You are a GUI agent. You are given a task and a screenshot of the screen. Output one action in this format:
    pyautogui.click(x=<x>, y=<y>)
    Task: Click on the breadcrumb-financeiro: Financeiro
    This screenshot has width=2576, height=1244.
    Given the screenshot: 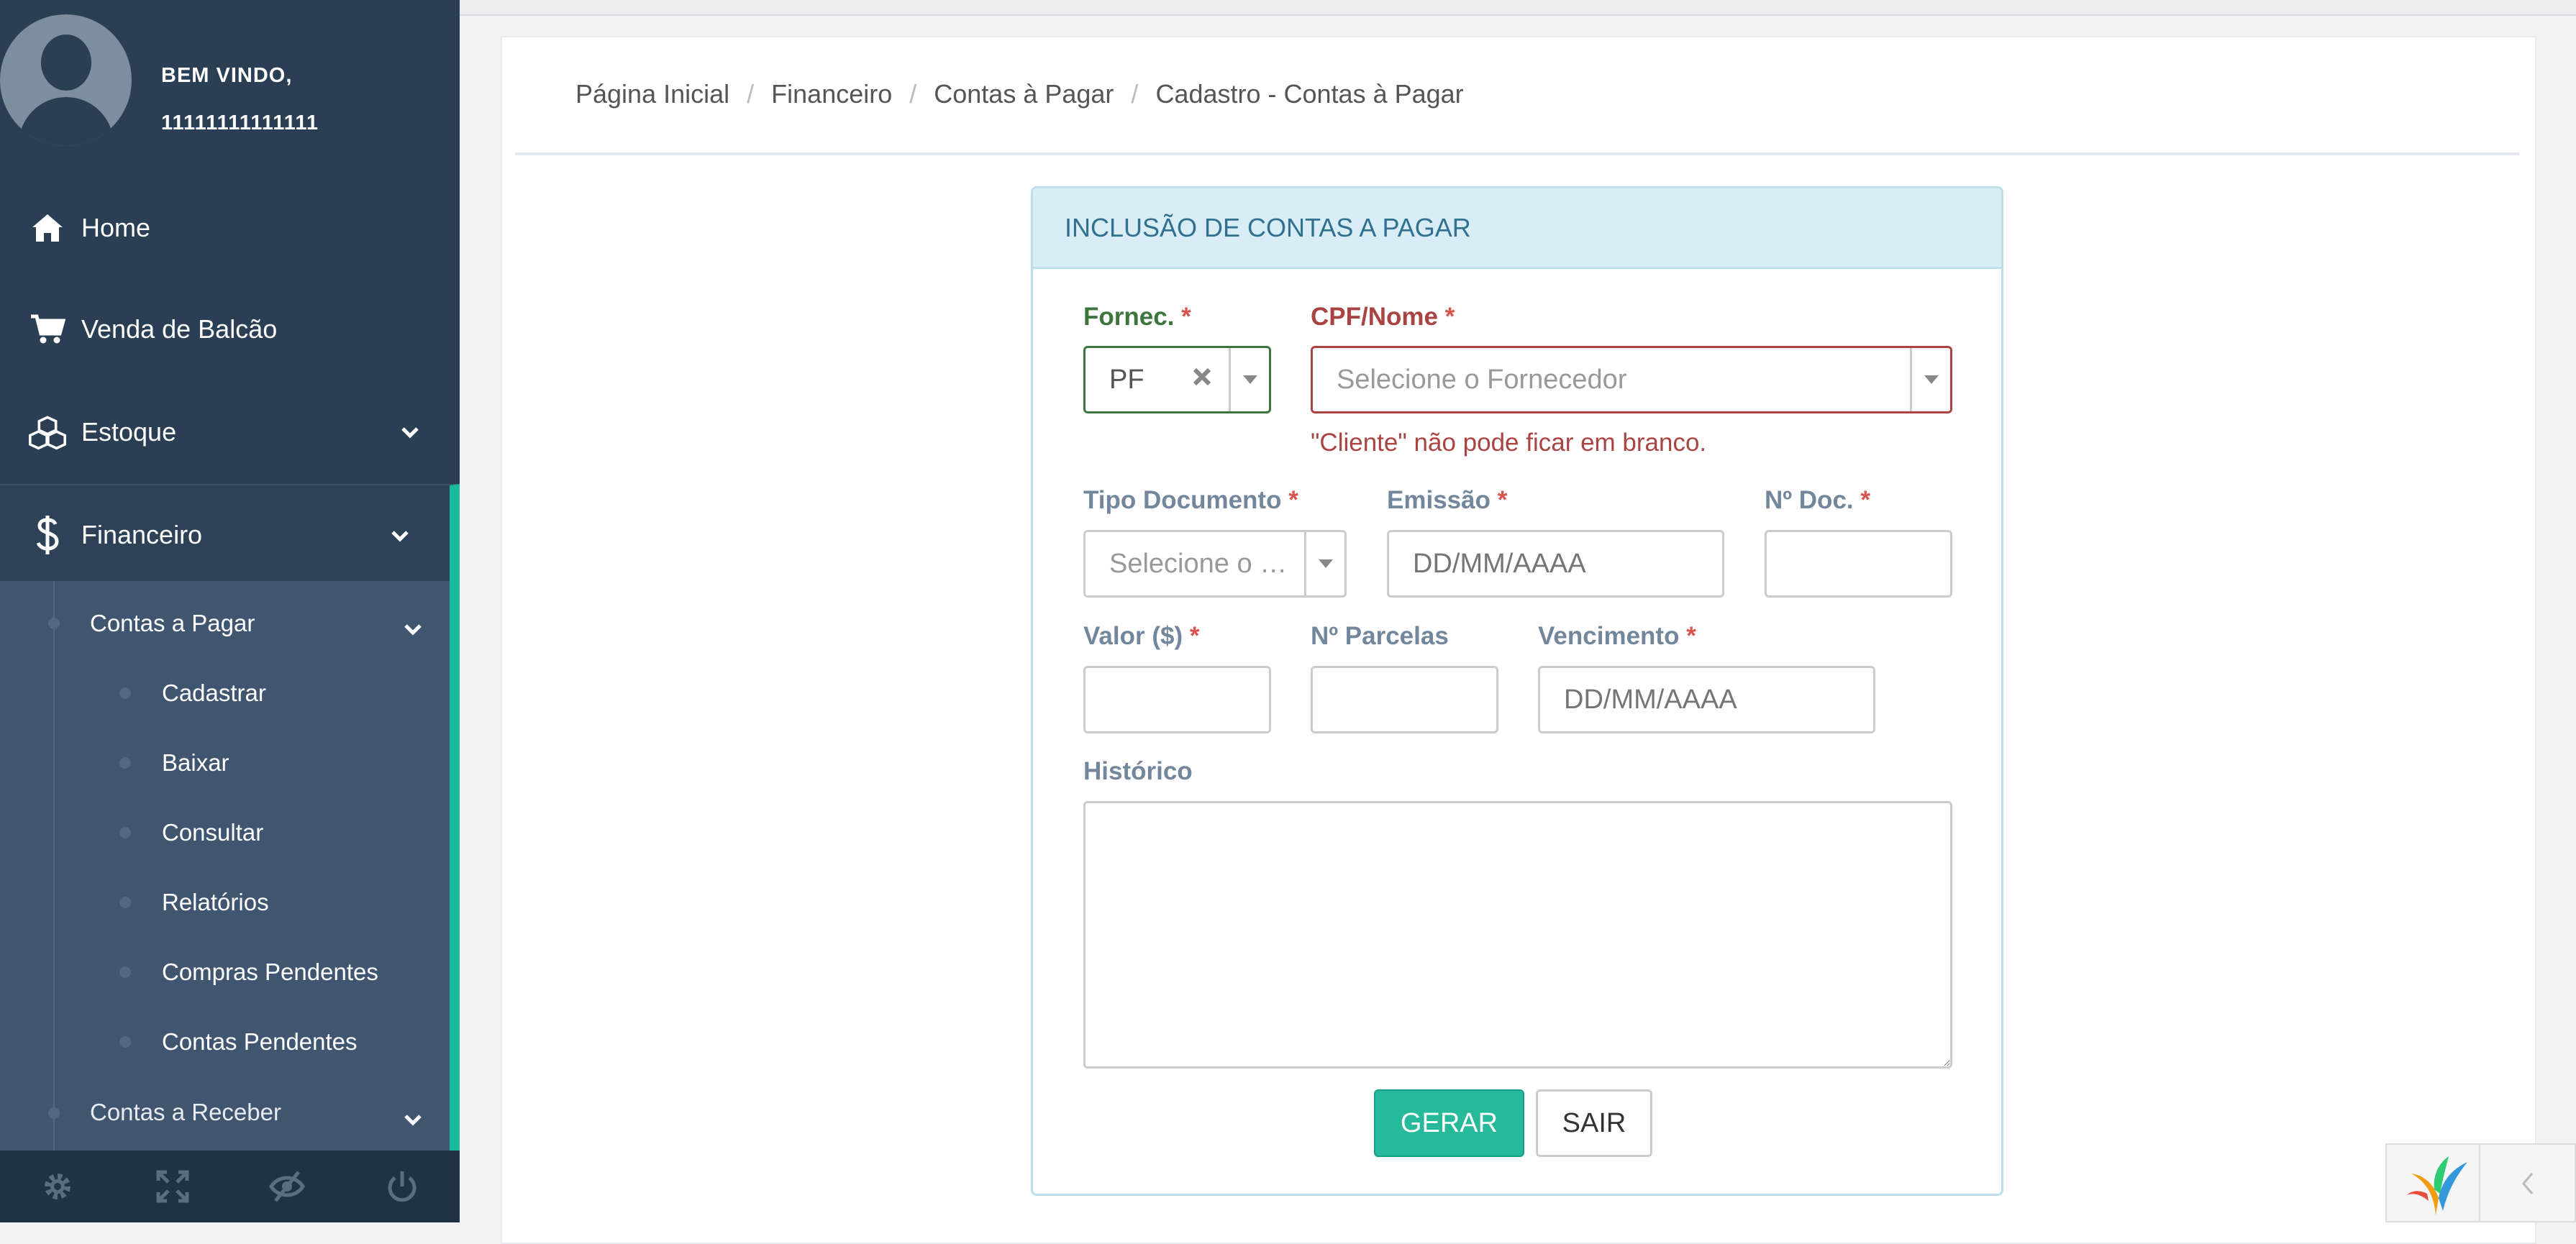 What is the action you would take?
    pyautogui.click(x=832, y=94)
    